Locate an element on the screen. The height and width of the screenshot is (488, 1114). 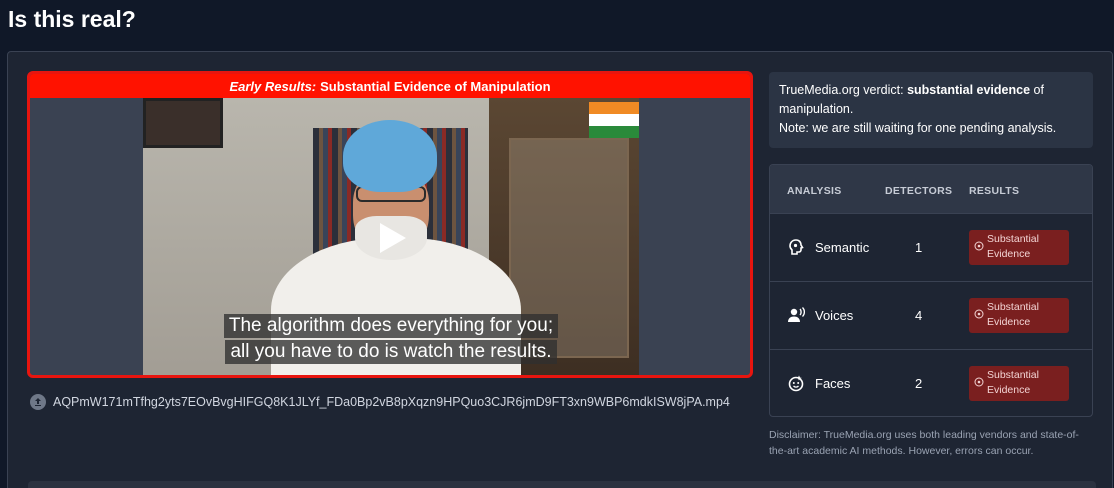
header-analysis: ANALYSIS is located at coordinates (814, 191).